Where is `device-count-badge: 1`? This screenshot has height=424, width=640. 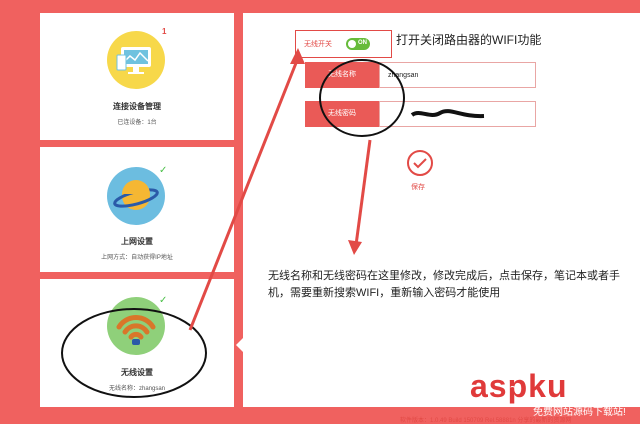 device-count-badge: 1 is located at coordinates (164, 31).